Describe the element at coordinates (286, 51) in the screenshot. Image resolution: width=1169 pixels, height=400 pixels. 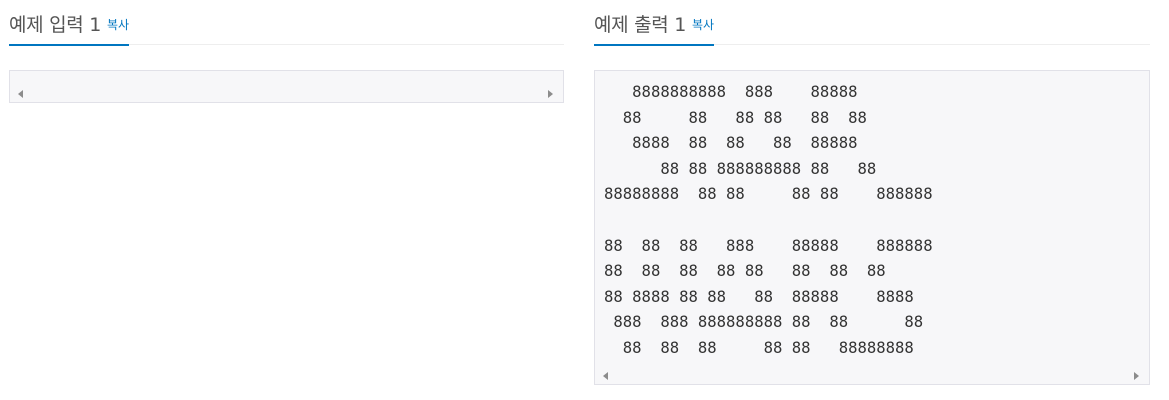
I see `sample-input-panel: 예제 입력 1 복사` at that location.